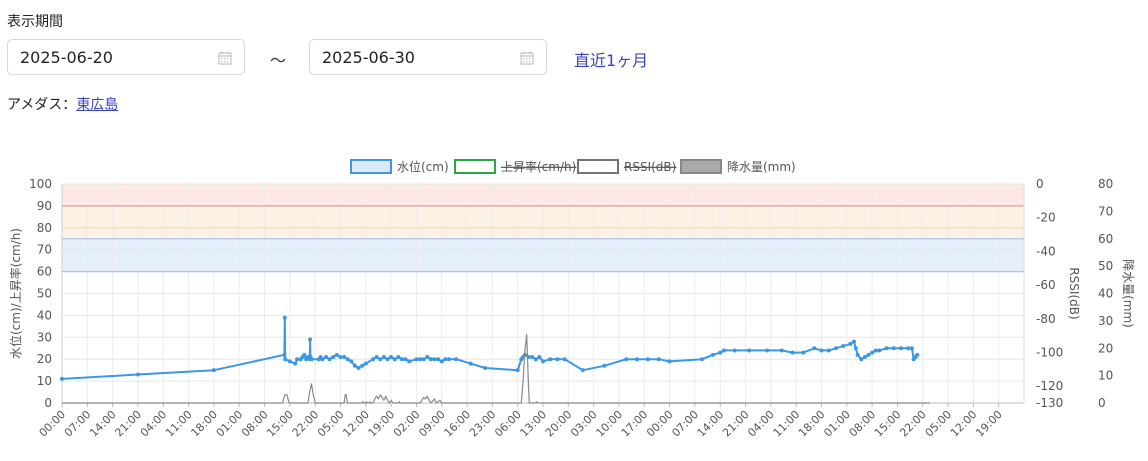 The width and height of the screenshot is (1148, 461). What do you see at coordinates (1105, 348) in the screenshot?
I see `y-rain-tick-label: 20` at bounding box center [1105, 348].